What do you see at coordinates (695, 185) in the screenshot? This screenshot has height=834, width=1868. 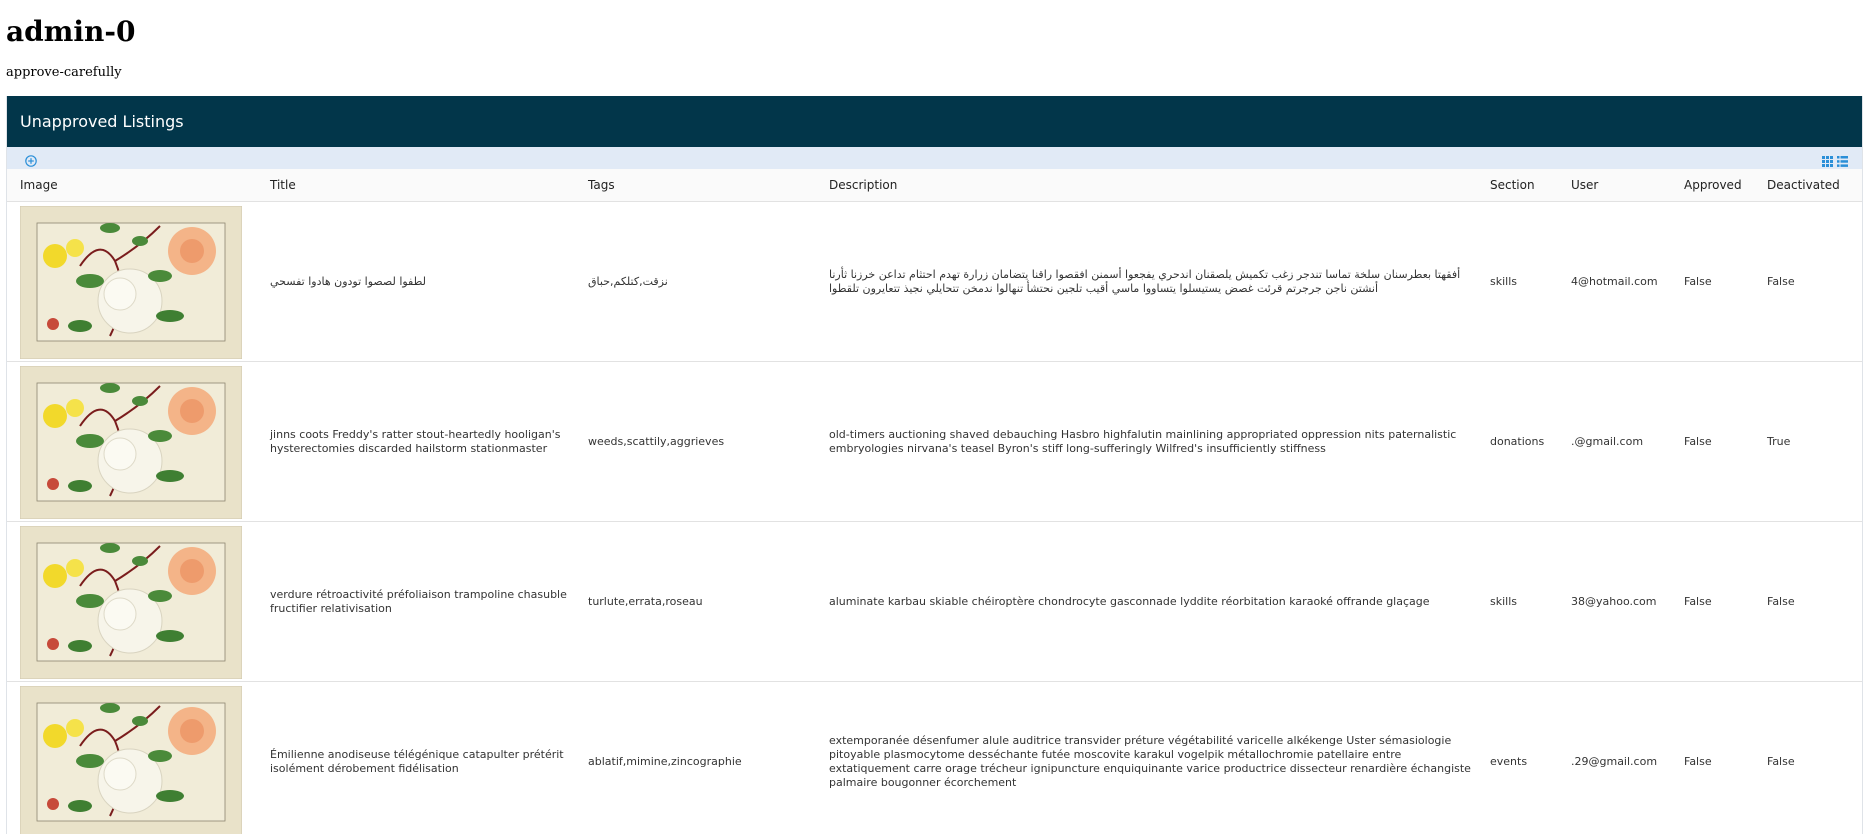 I see `column-header-tags: Tags` at bounding box center [695, 185].